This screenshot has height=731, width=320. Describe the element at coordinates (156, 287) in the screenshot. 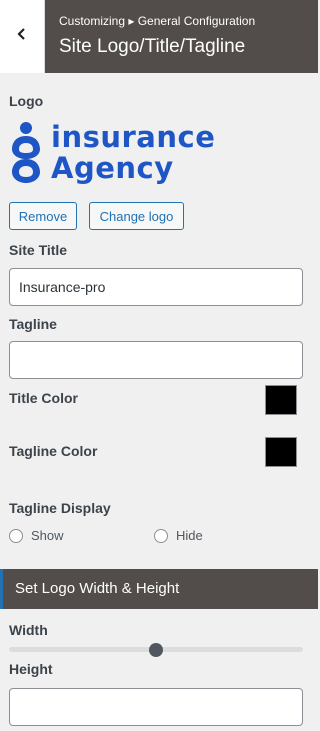

I see `site-title-input: Insurance-pro` at that location.